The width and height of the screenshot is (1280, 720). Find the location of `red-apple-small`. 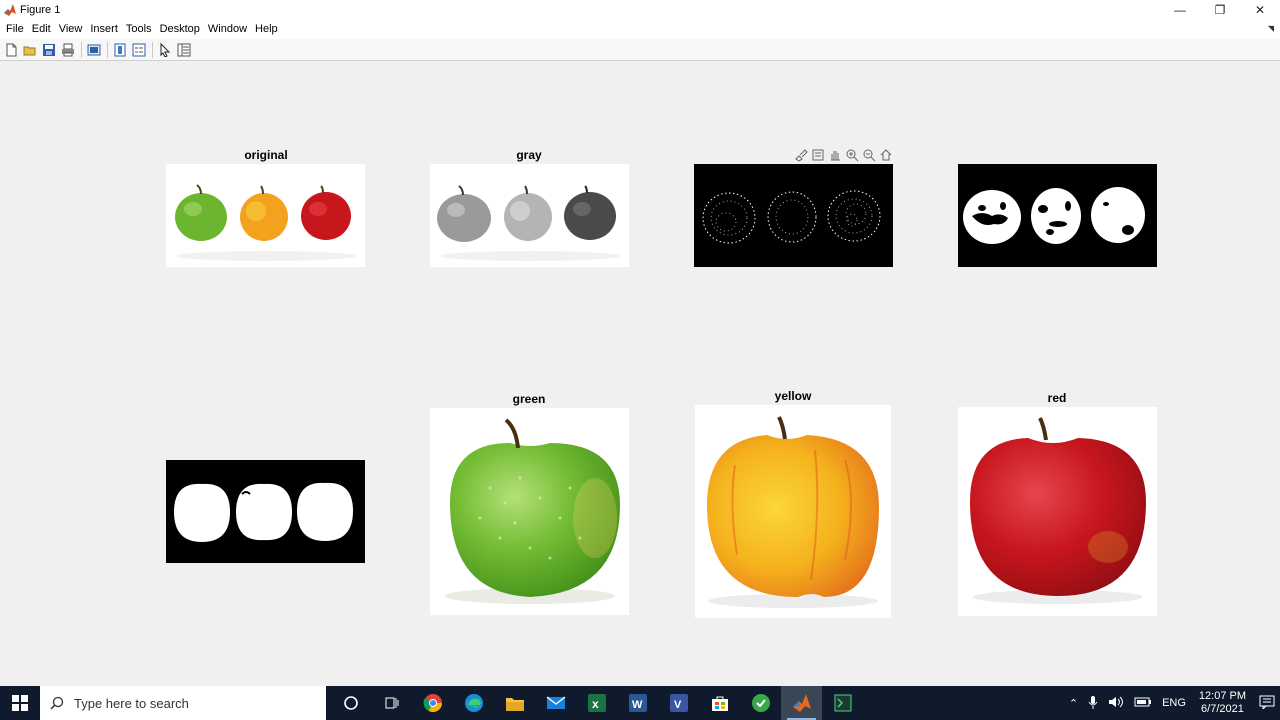

red-apple-small is located at coordinates (326, 212).